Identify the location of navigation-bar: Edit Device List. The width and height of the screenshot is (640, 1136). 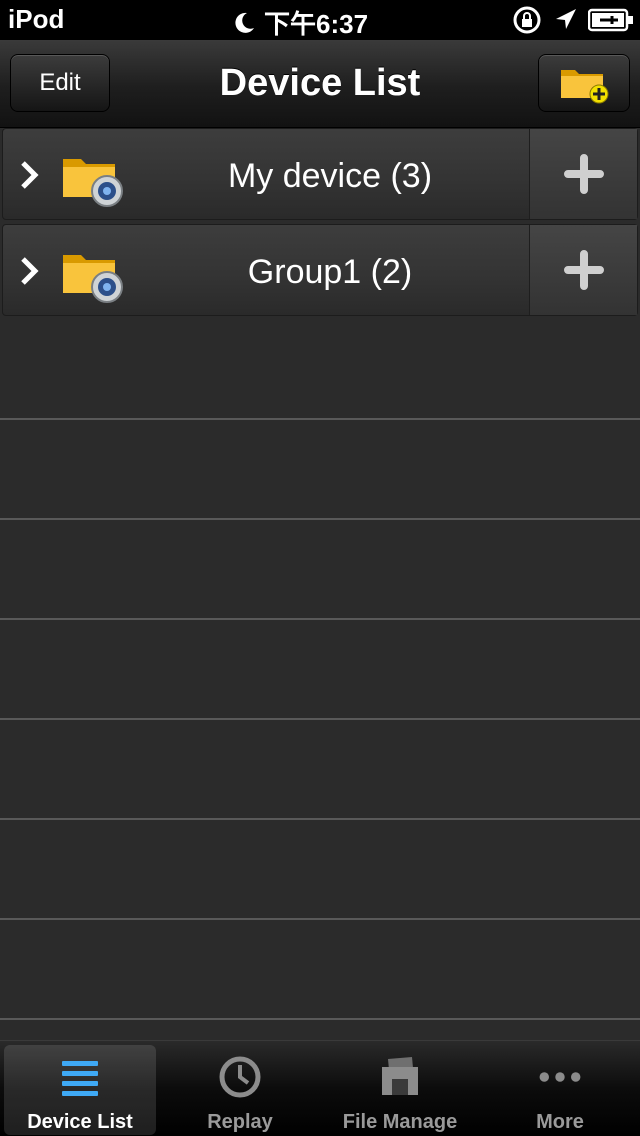
(320, 84).